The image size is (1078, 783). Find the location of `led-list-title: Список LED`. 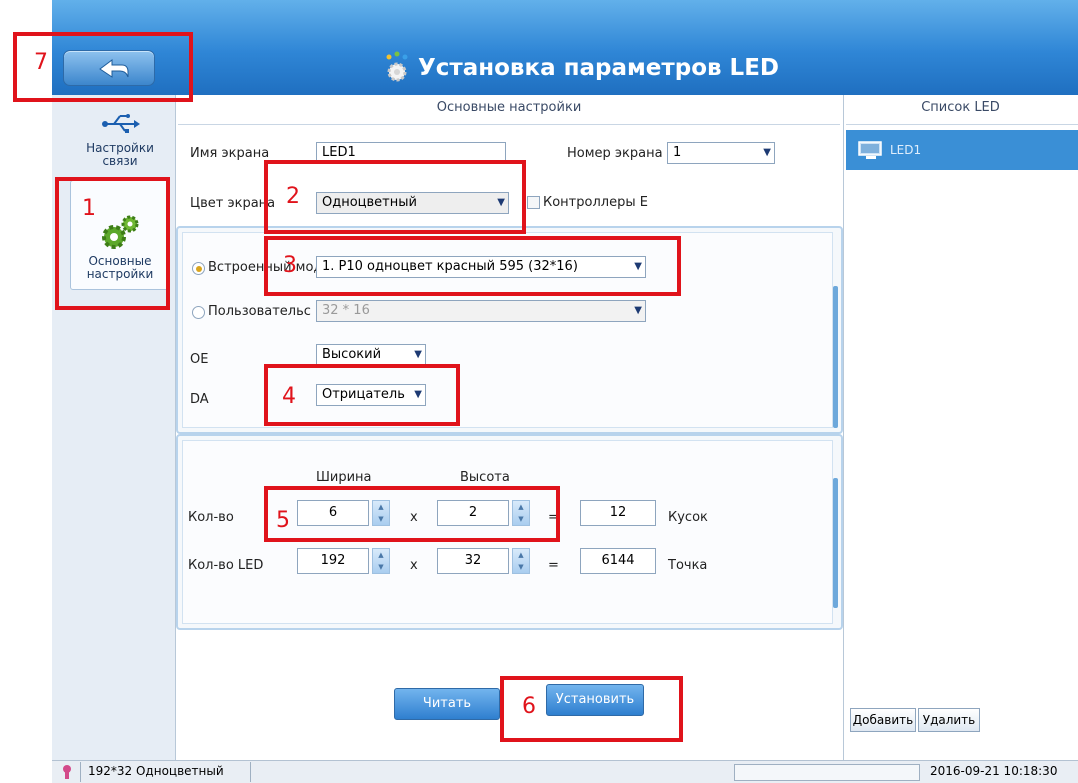

led-list-title: Список LED is located at coordinates (960, 107).